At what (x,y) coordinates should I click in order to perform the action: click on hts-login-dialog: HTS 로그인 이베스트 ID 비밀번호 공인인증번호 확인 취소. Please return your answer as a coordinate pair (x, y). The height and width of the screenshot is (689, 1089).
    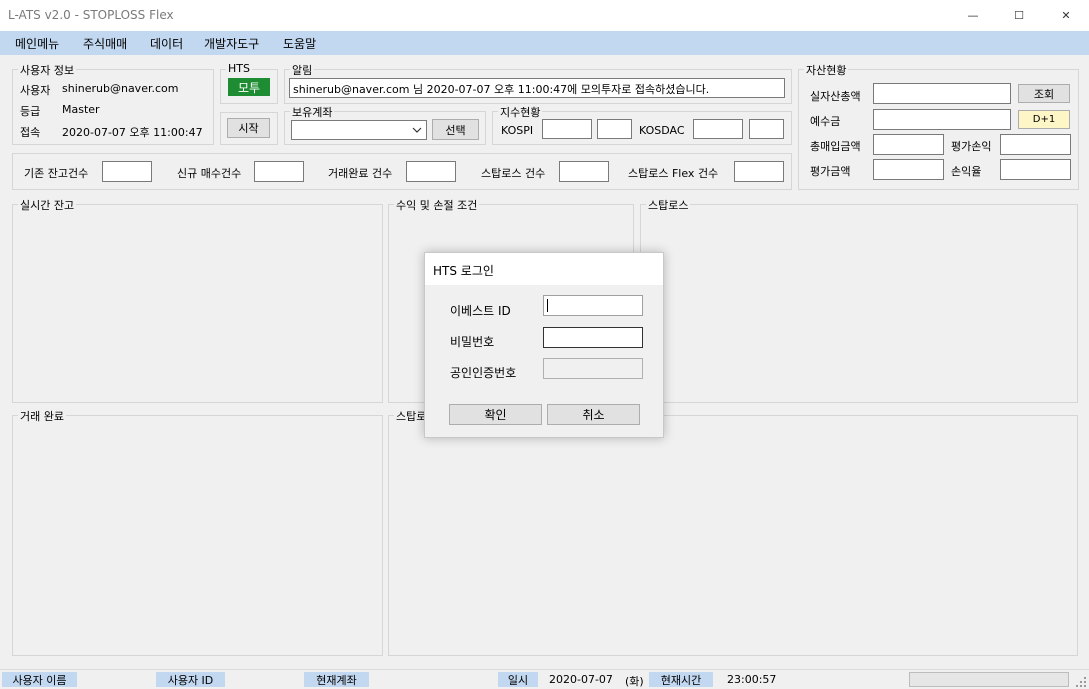
    Looking at the image, I should click on (544, 345).